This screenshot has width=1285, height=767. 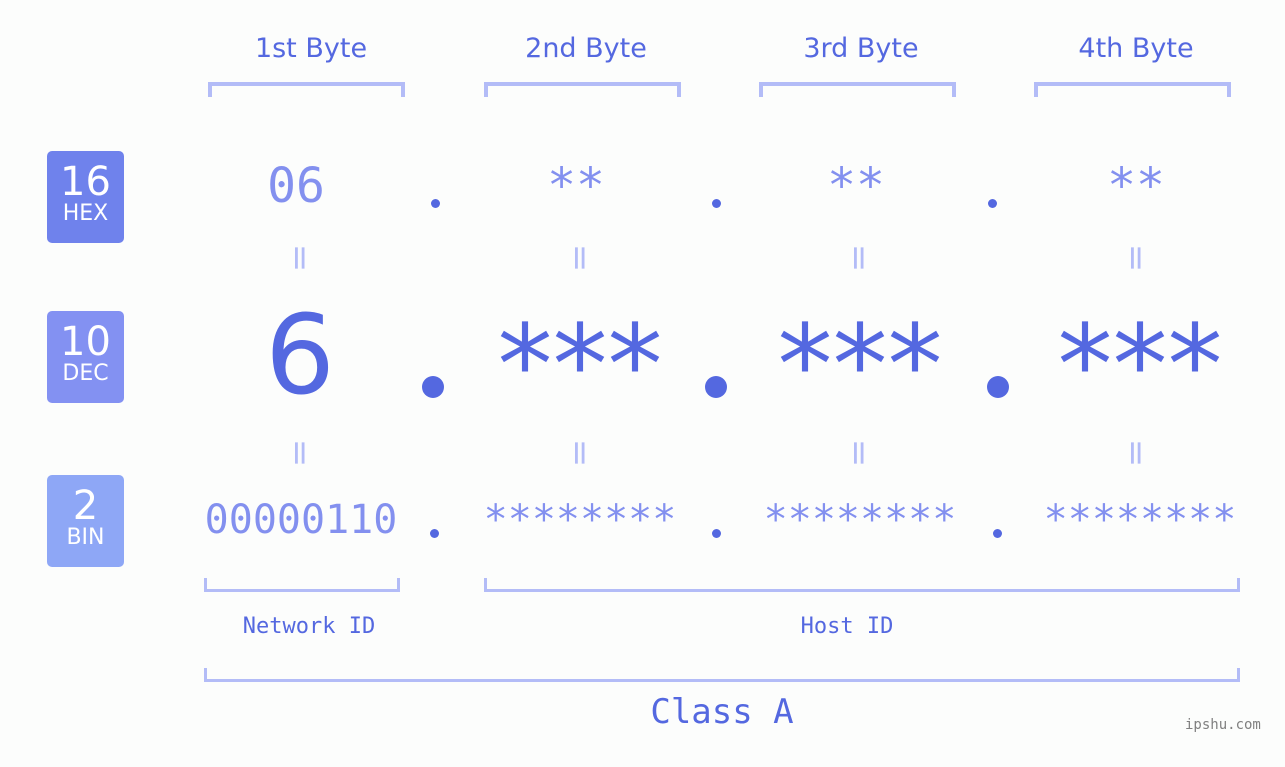 What do you see at coordinates (85, 213) in the screenshot?
I see `hex-badge-label: HEX` at bounding box center [85, 213].